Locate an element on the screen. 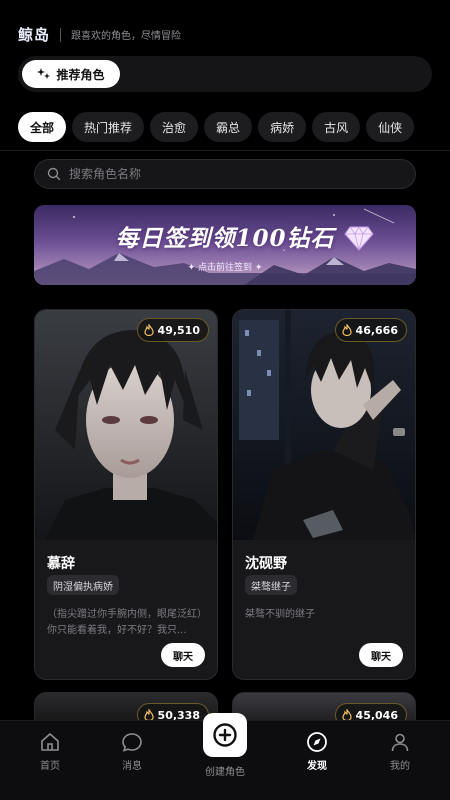 The image size is (450, 800). search-icon is located at coordinates (54, 174).